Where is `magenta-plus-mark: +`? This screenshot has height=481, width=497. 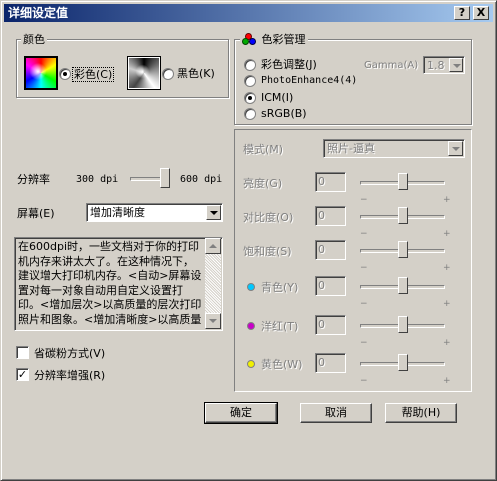
magenta-plus-mark: + is located at coordinates (447, 343).